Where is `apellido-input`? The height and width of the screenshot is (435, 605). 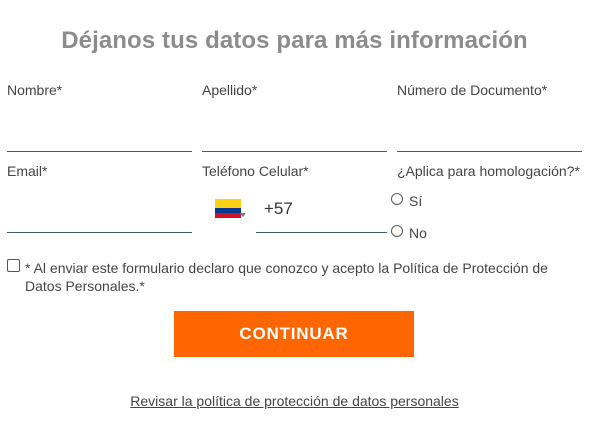
apellido-input is located at coordinates (294, 138).